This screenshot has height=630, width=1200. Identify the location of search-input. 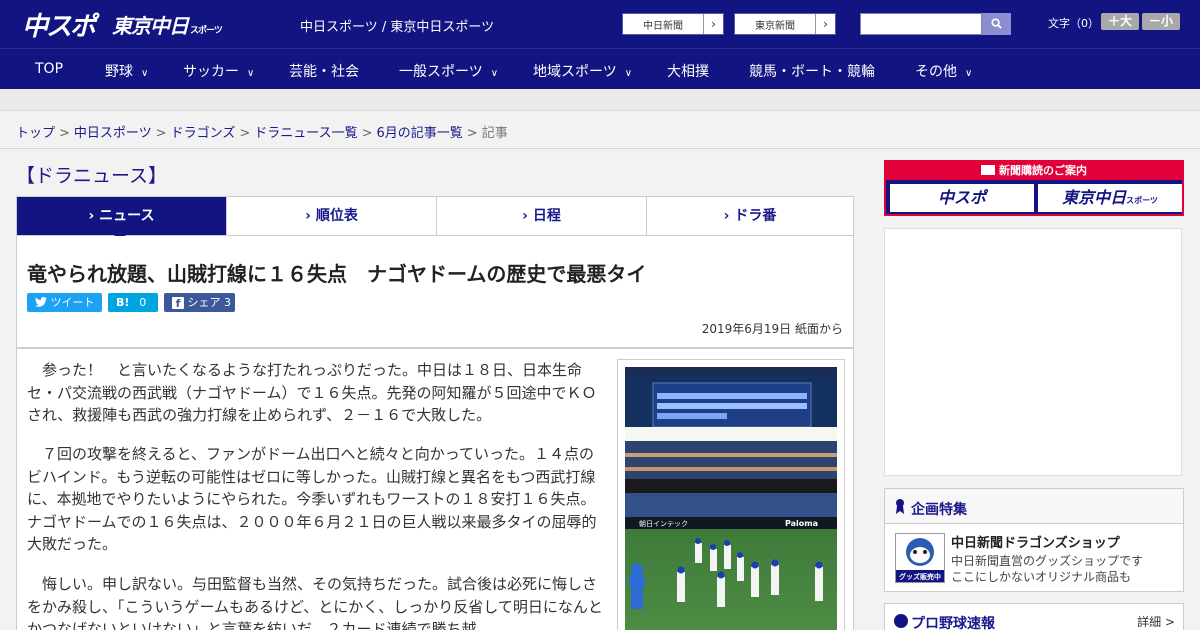
(921, 24).